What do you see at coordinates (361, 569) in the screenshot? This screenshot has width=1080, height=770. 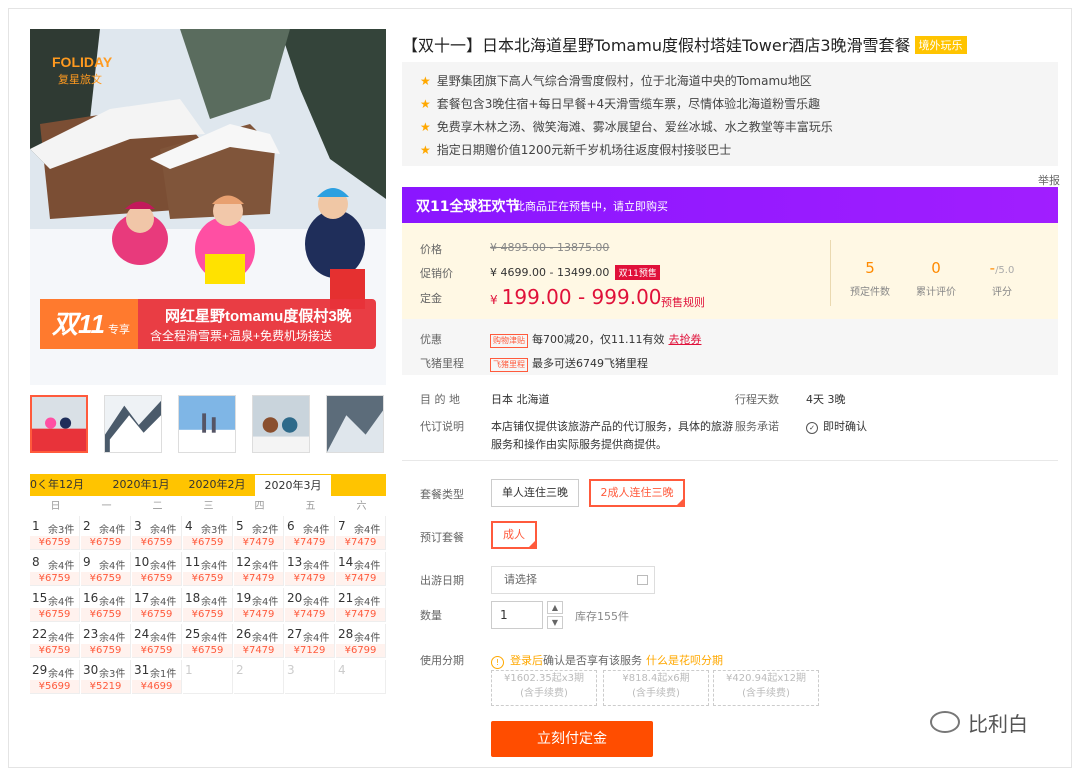 I see `calendar-day: 14 余4件 ¥7479` at bounding box center [361, 569].